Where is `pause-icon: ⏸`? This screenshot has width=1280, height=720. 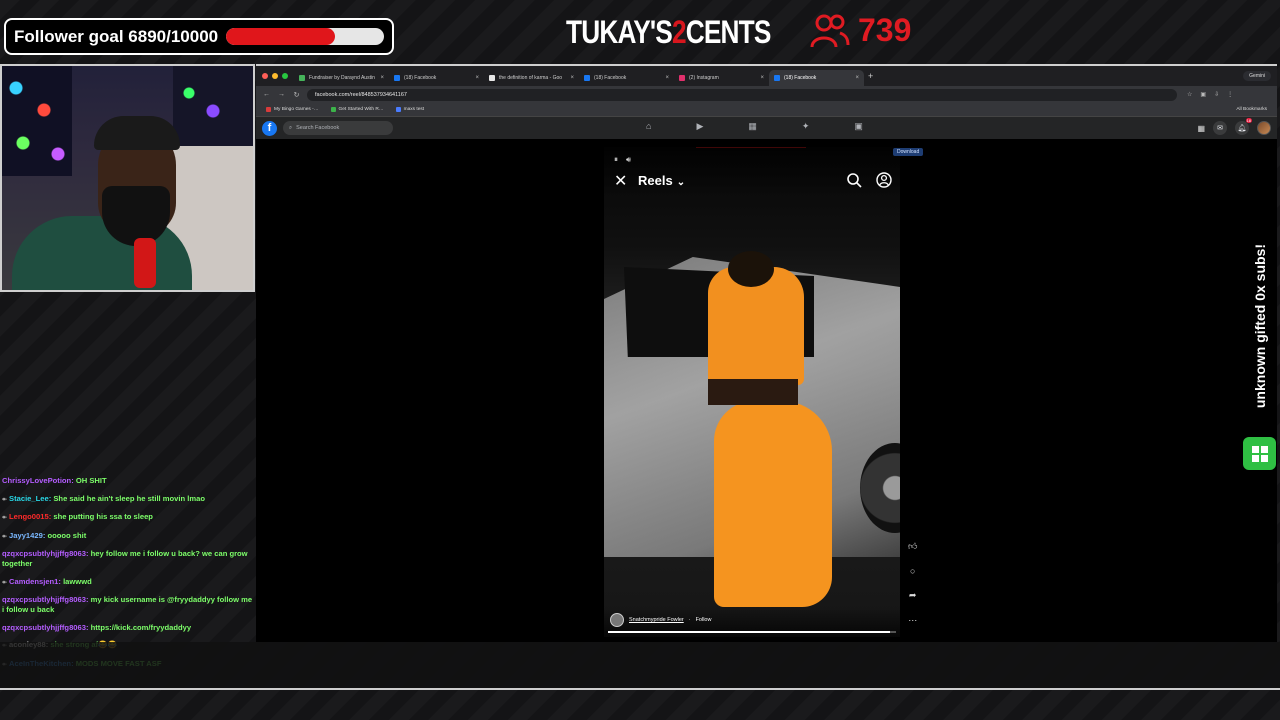 pause-icon: ⏸ is located at coordinates (616, 160).